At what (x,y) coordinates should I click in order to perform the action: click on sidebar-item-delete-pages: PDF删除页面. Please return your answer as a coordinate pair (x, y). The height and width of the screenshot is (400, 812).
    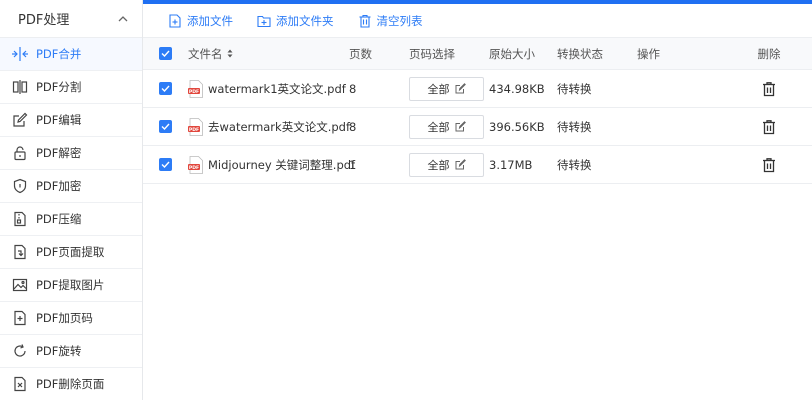
    Looking at the image, I should click on (71, 384).